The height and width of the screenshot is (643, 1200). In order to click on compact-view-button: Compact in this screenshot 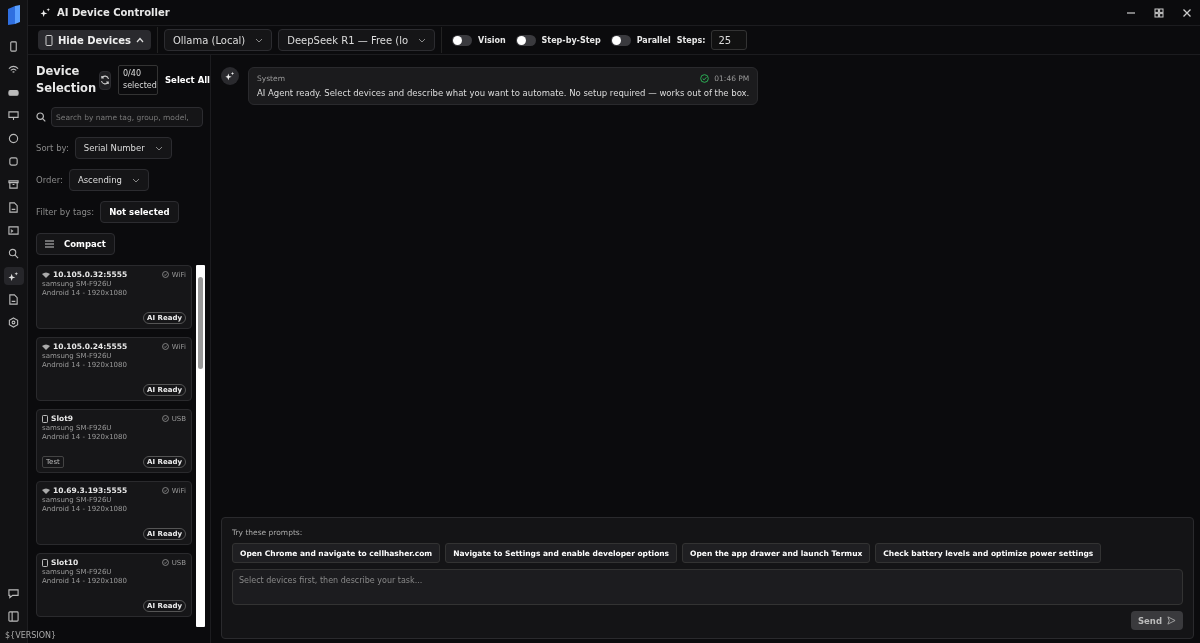, I will do `click(75, 244)`.